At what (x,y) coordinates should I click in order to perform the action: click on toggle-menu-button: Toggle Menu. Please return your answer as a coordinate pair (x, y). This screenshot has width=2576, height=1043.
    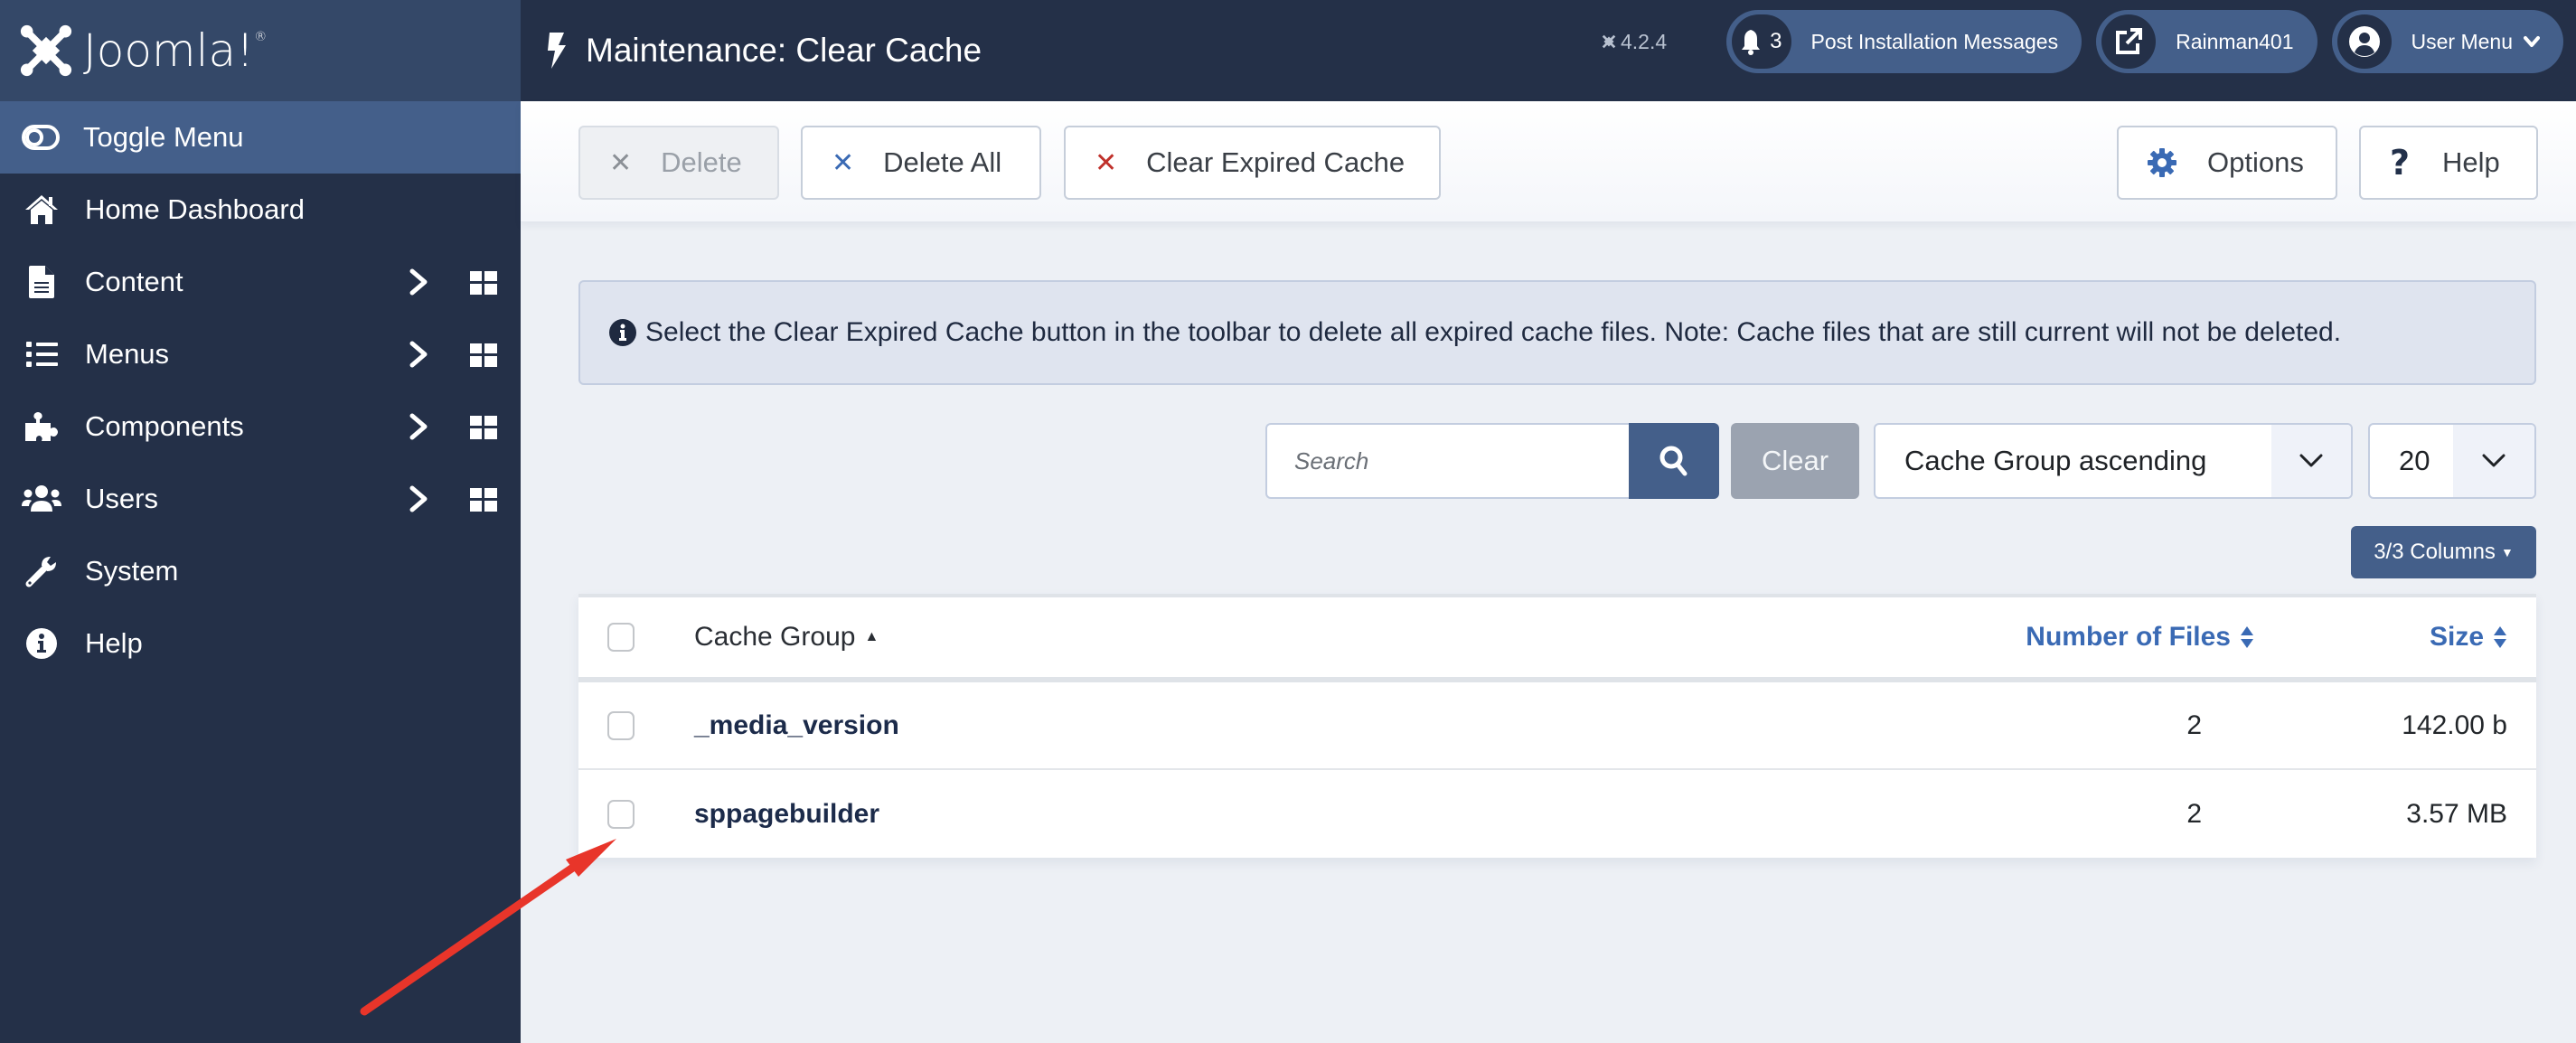
    Looking at the image, I should click on (260, 137).